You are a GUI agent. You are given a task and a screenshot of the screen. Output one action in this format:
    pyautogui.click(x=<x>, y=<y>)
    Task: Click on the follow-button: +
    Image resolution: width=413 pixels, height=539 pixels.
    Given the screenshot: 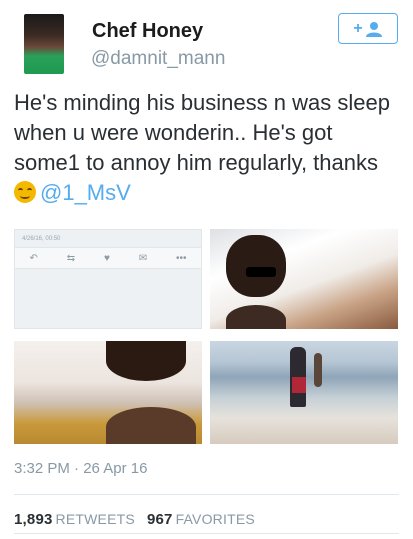 What is the action you would take?
    pyautogui.click(x=368, y=28)
    